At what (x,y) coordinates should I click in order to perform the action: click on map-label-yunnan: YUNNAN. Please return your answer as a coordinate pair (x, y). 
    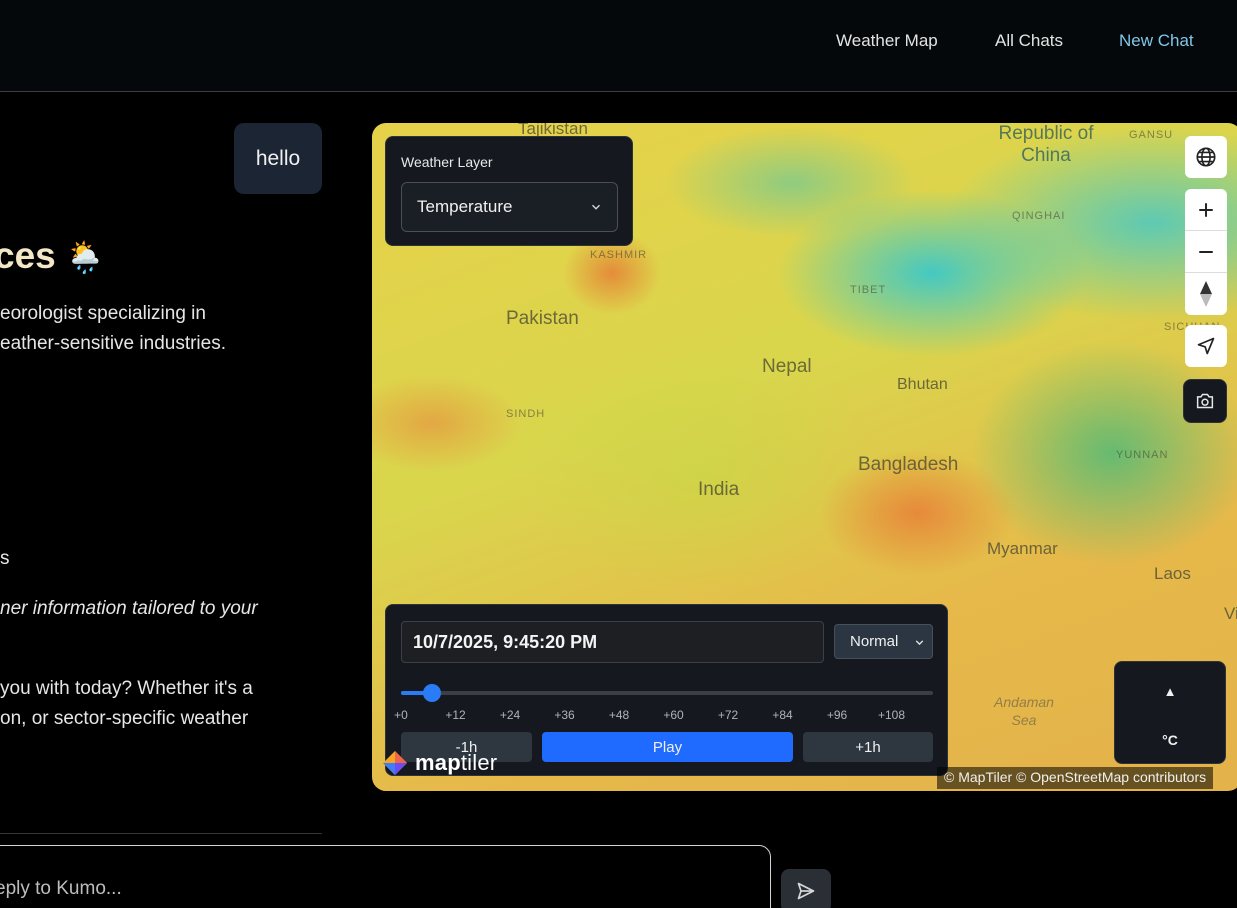
    Looking at the image, I should click on (1142, 455).